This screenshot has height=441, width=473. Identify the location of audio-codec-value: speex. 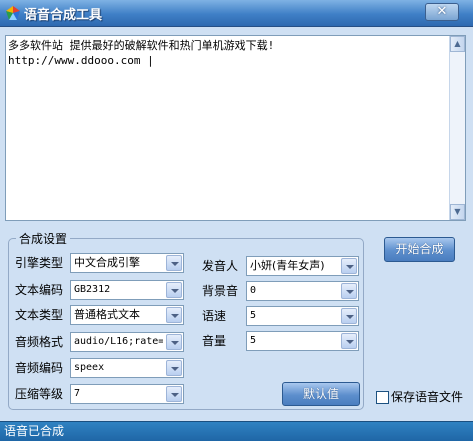
(89, 367).